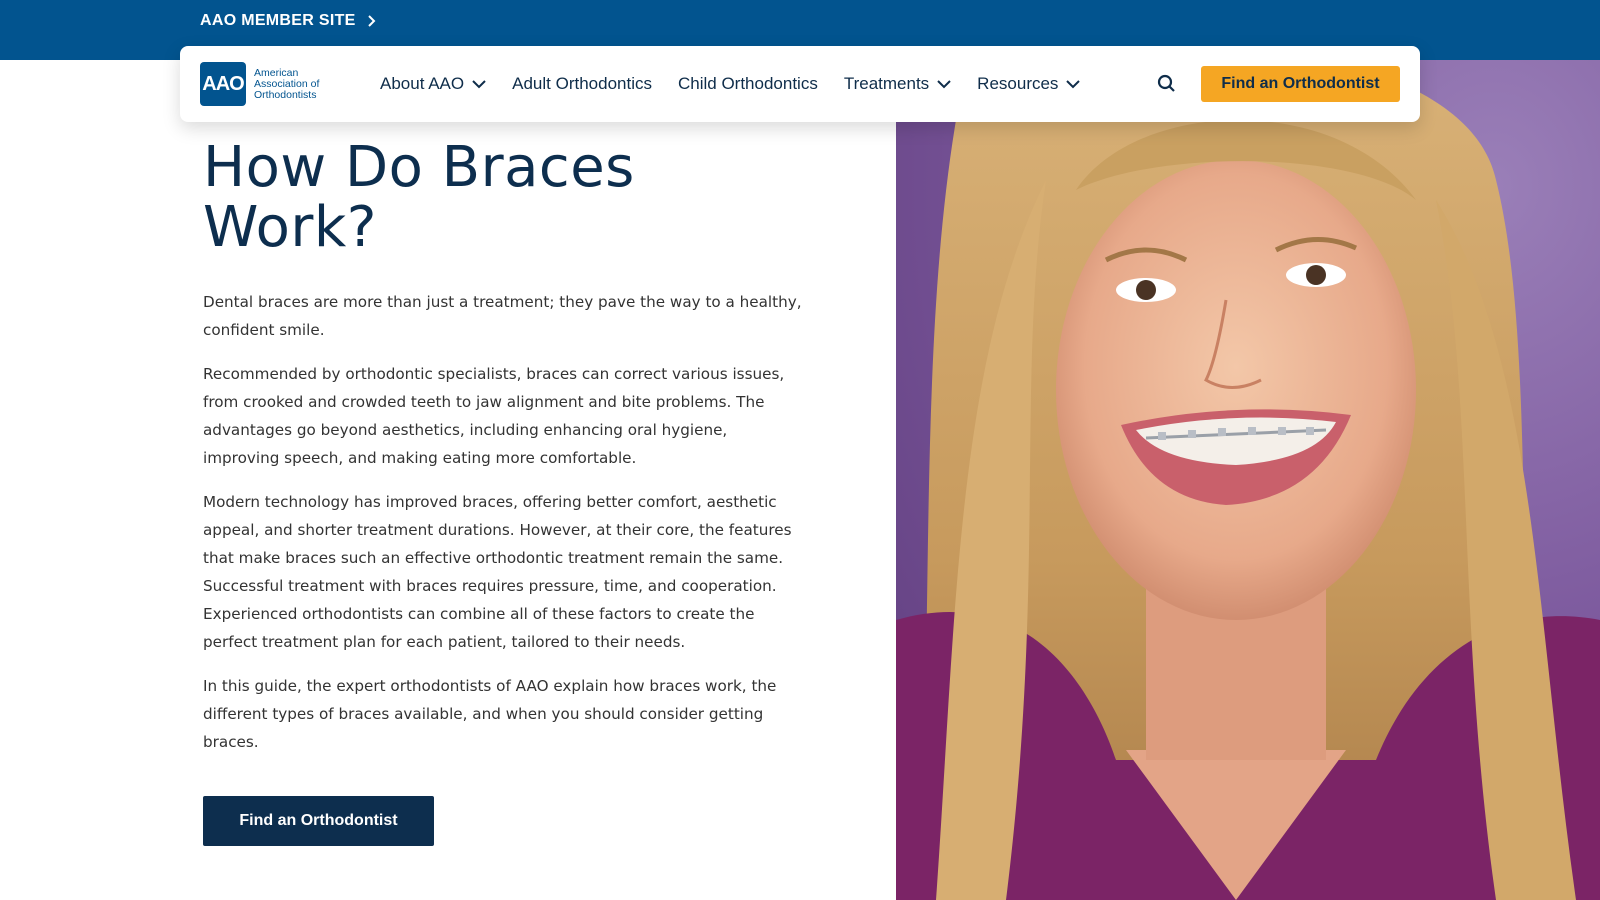 The width and height of the screenshot is (1600, 900). I want to click on nav-item-child-orthodontics: Child Orthodontics, so click(748, 84).